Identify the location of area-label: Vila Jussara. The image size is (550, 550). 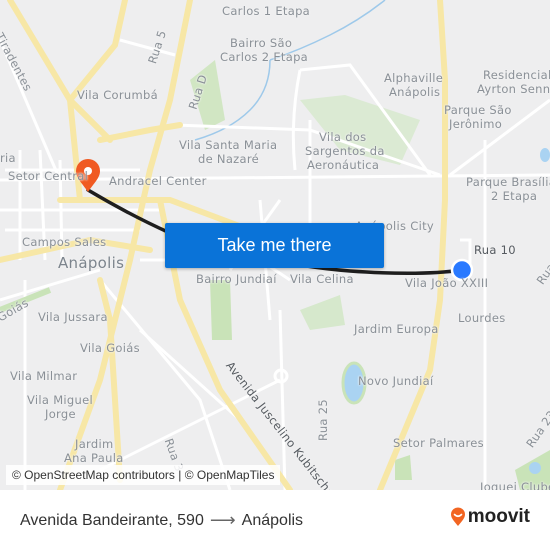
(73, 317).